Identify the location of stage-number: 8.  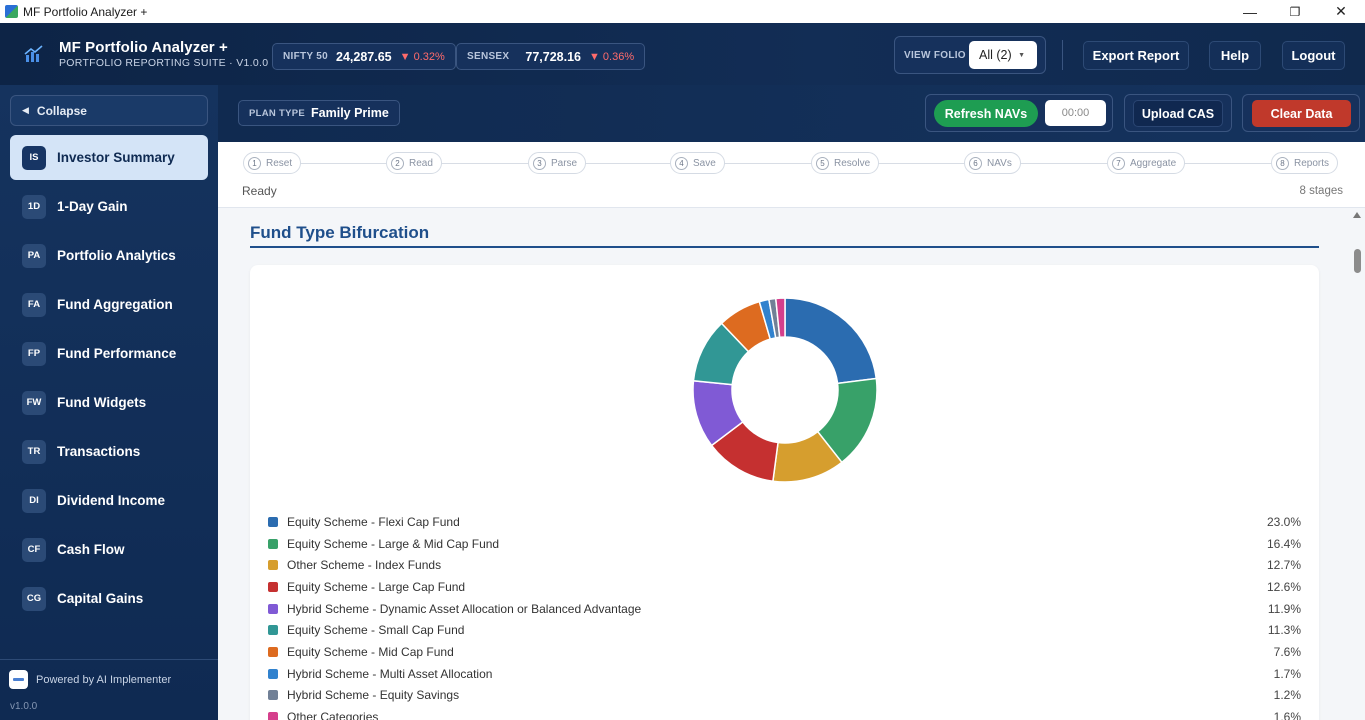
(1282, 163).